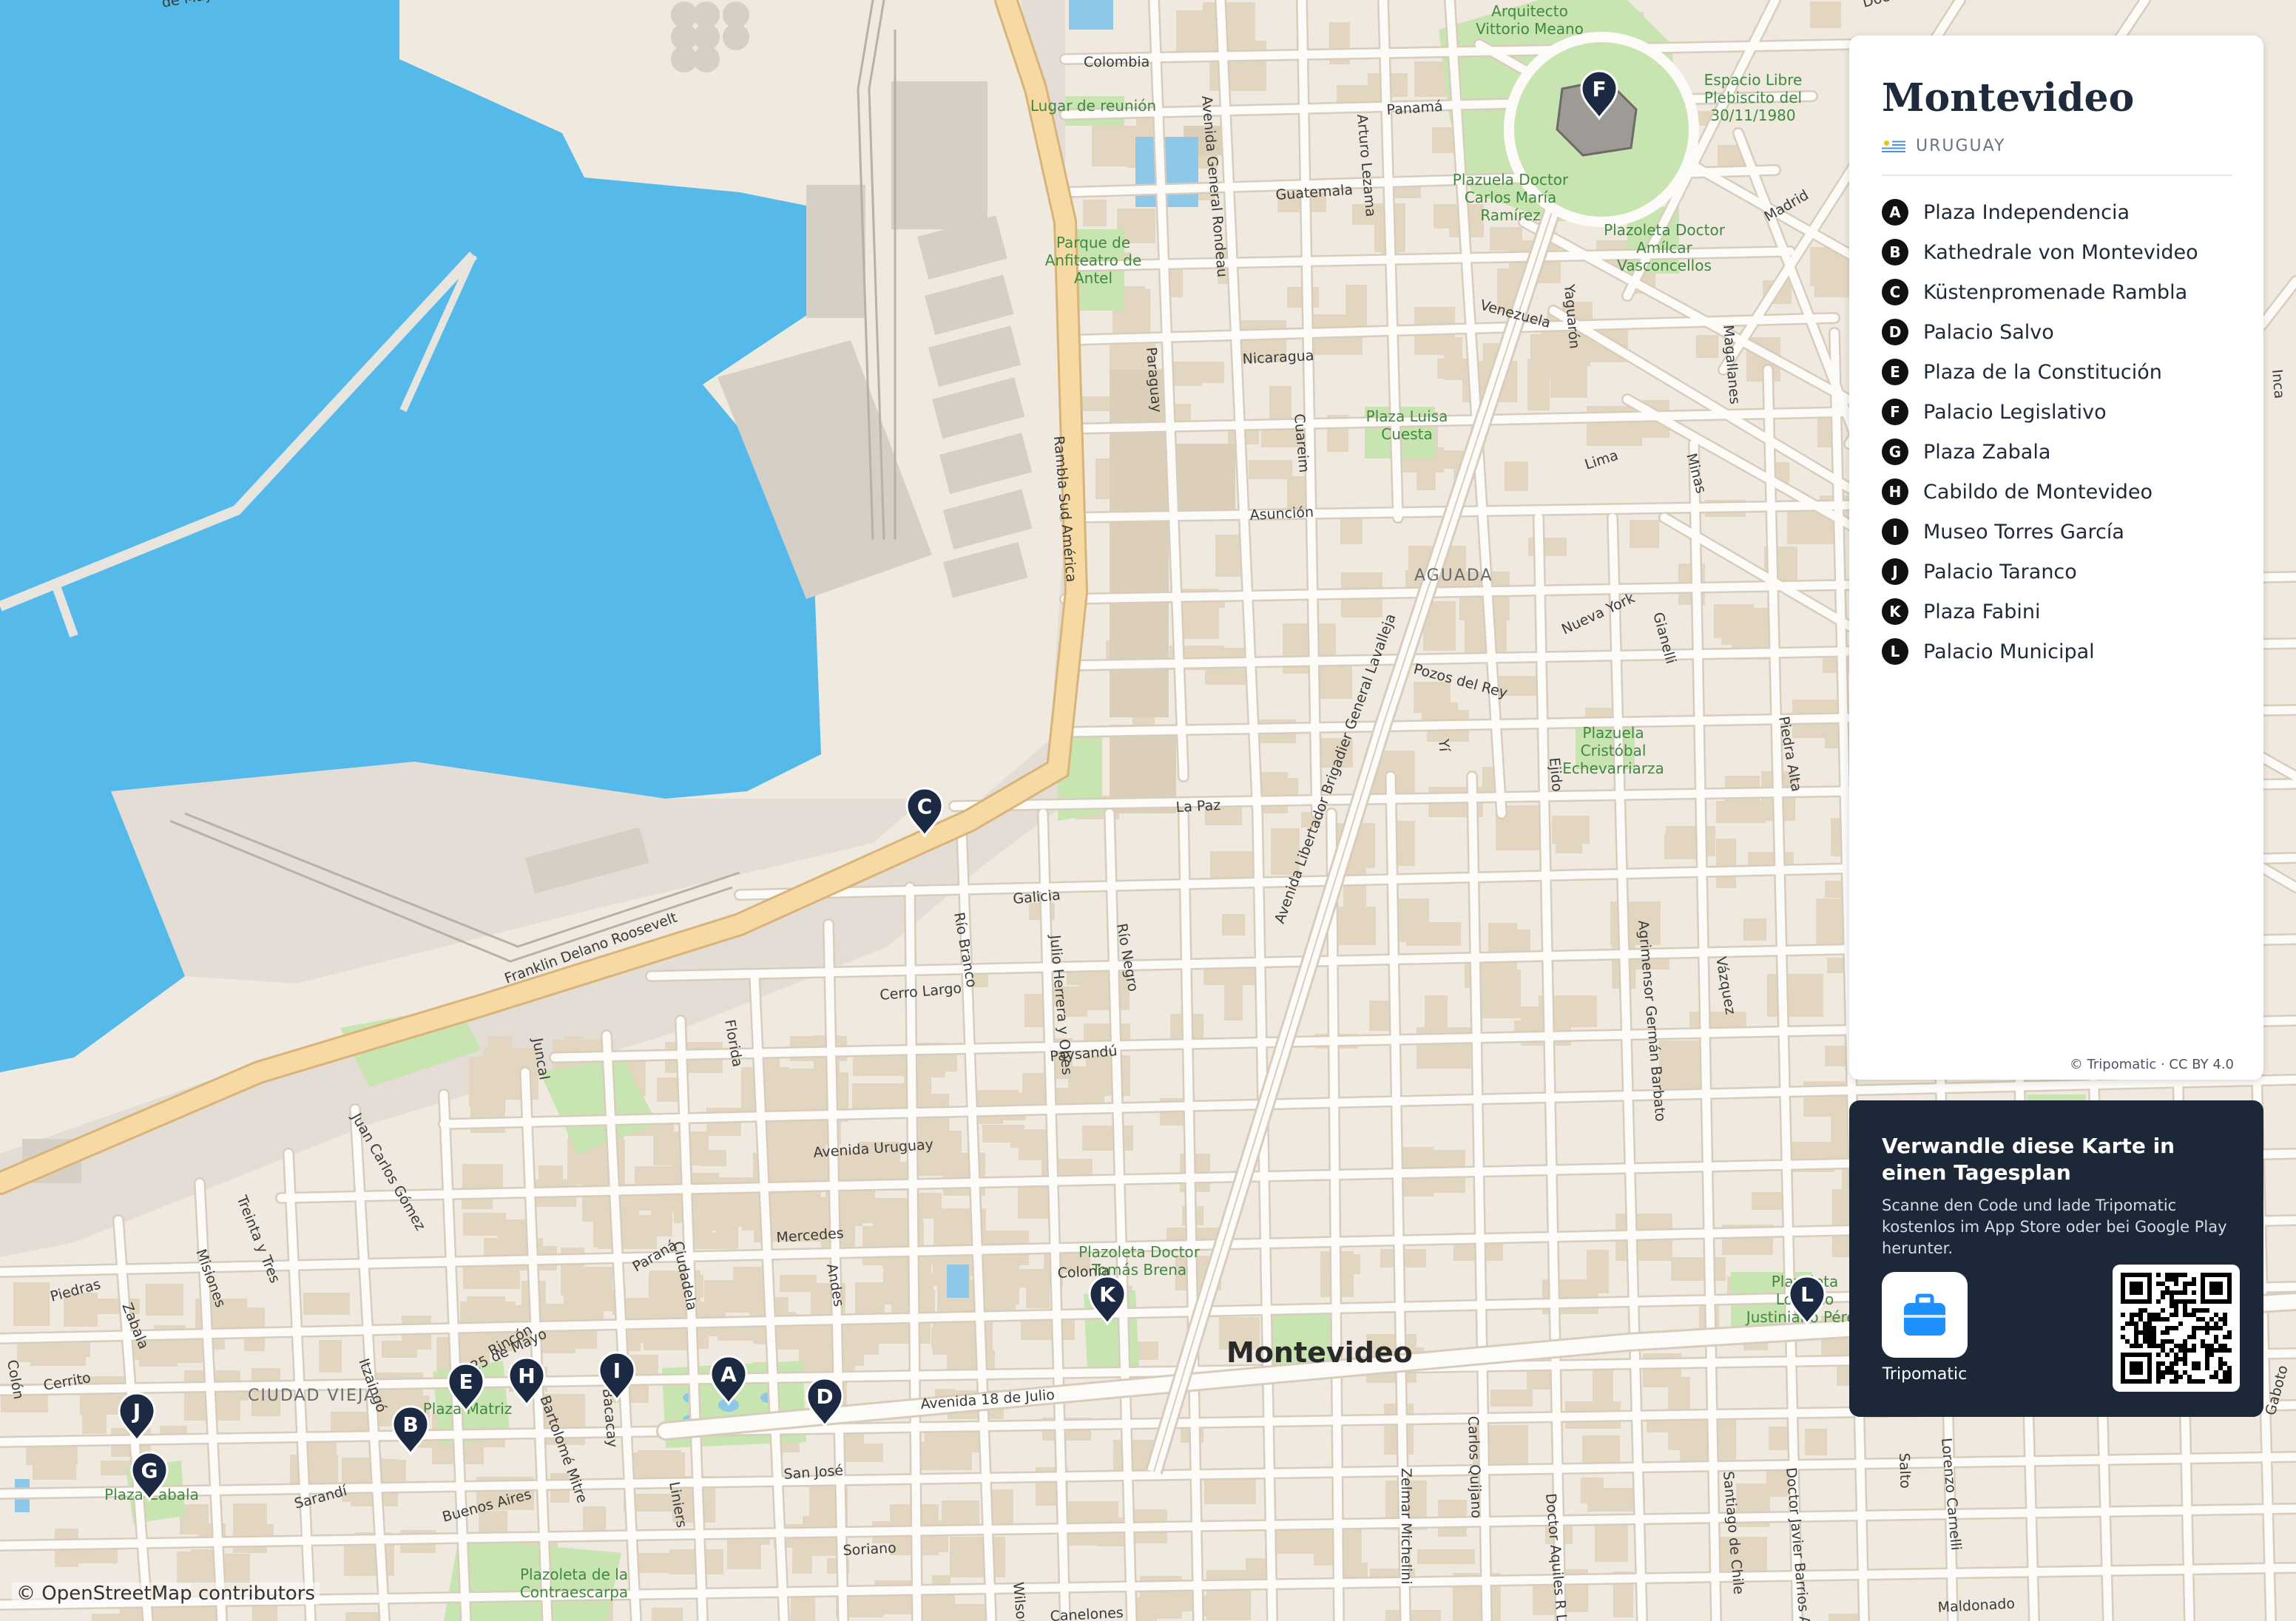 This screenshot has width=2296, height=1621. I want to click on place-item: C Küstenpromenade Rambla, so click(2057, 292).